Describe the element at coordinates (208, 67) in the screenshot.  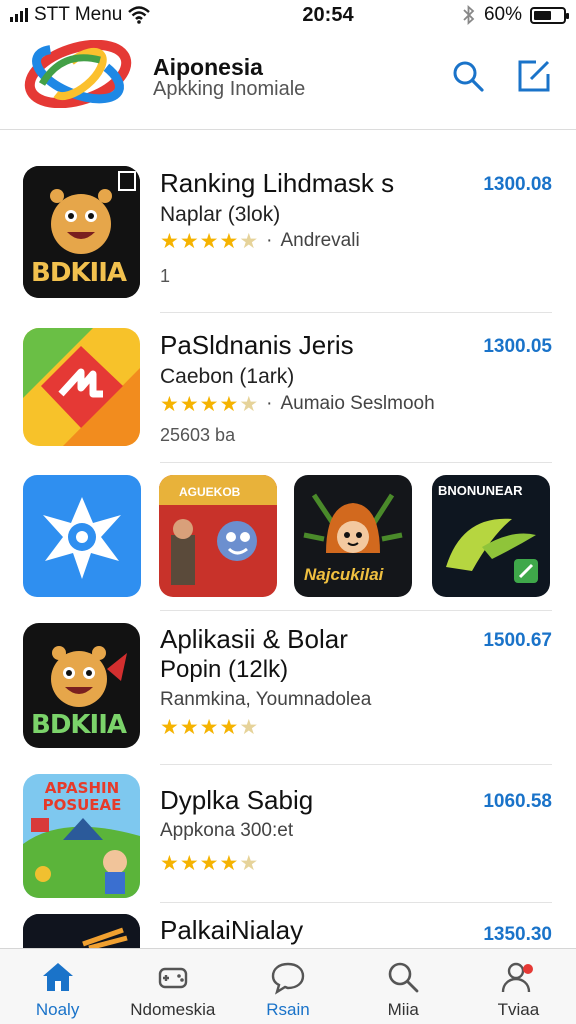
I see `page-title: Aiponesia` at that location.